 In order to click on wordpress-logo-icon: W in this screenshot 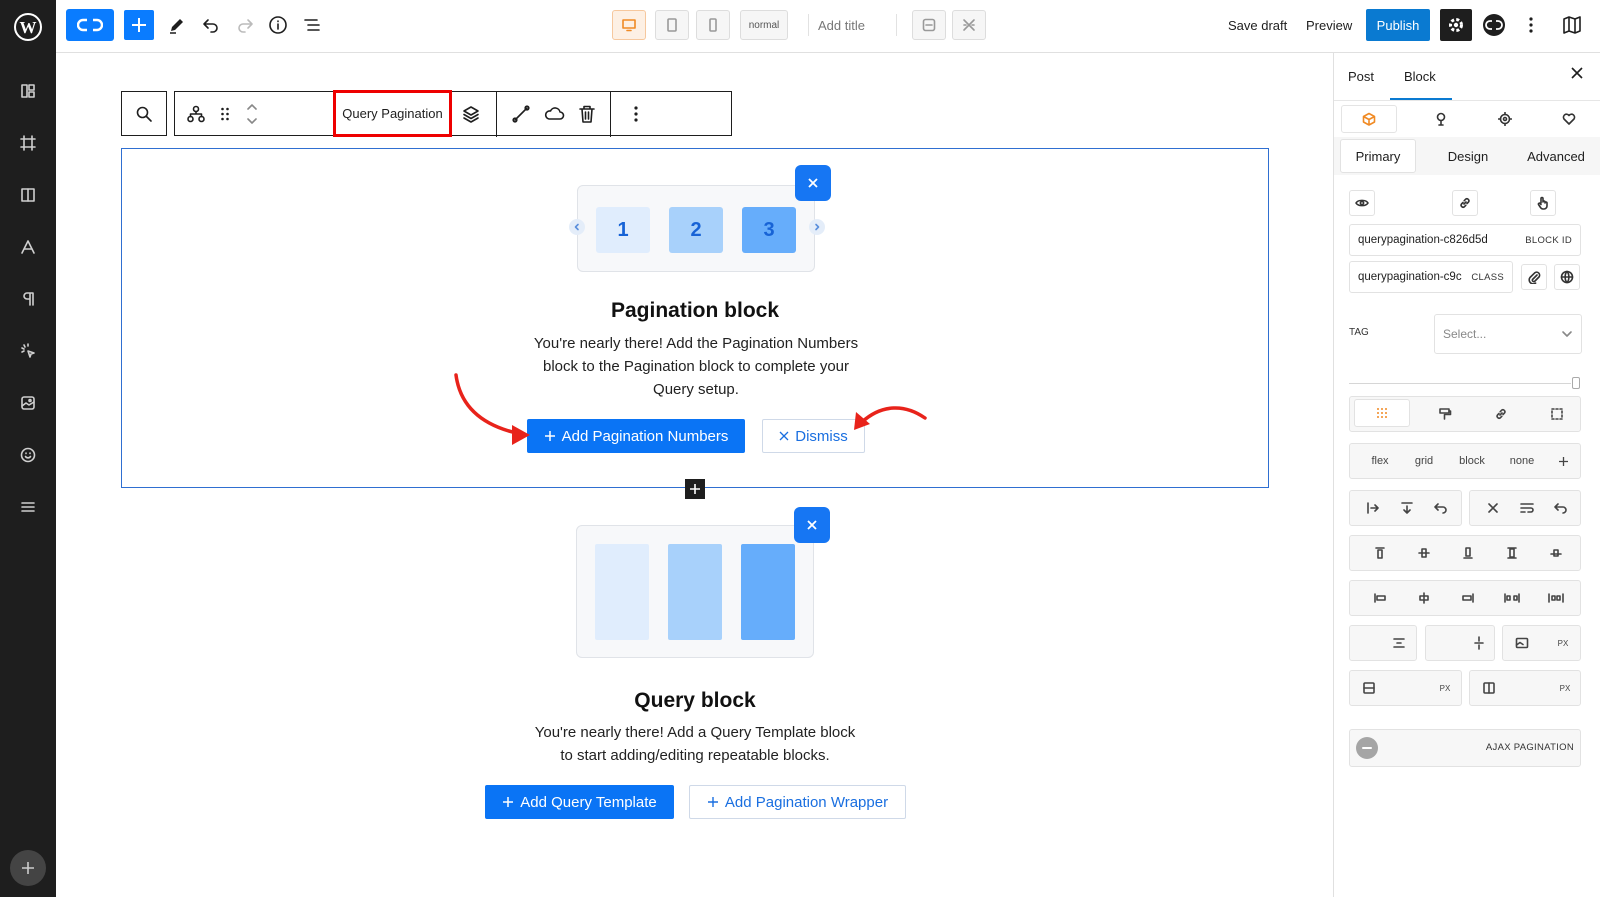, I will do `click(28, 26)`.